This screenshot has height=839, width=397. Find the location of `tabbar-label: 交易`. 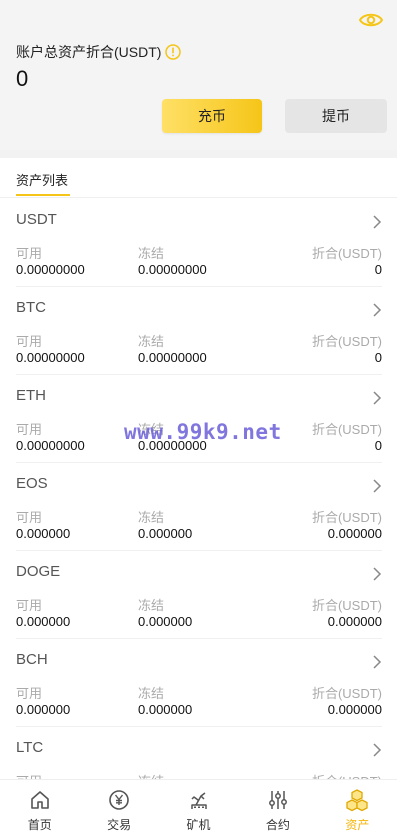

tabbar-label: 交易 is located at coordinates (119, 825).